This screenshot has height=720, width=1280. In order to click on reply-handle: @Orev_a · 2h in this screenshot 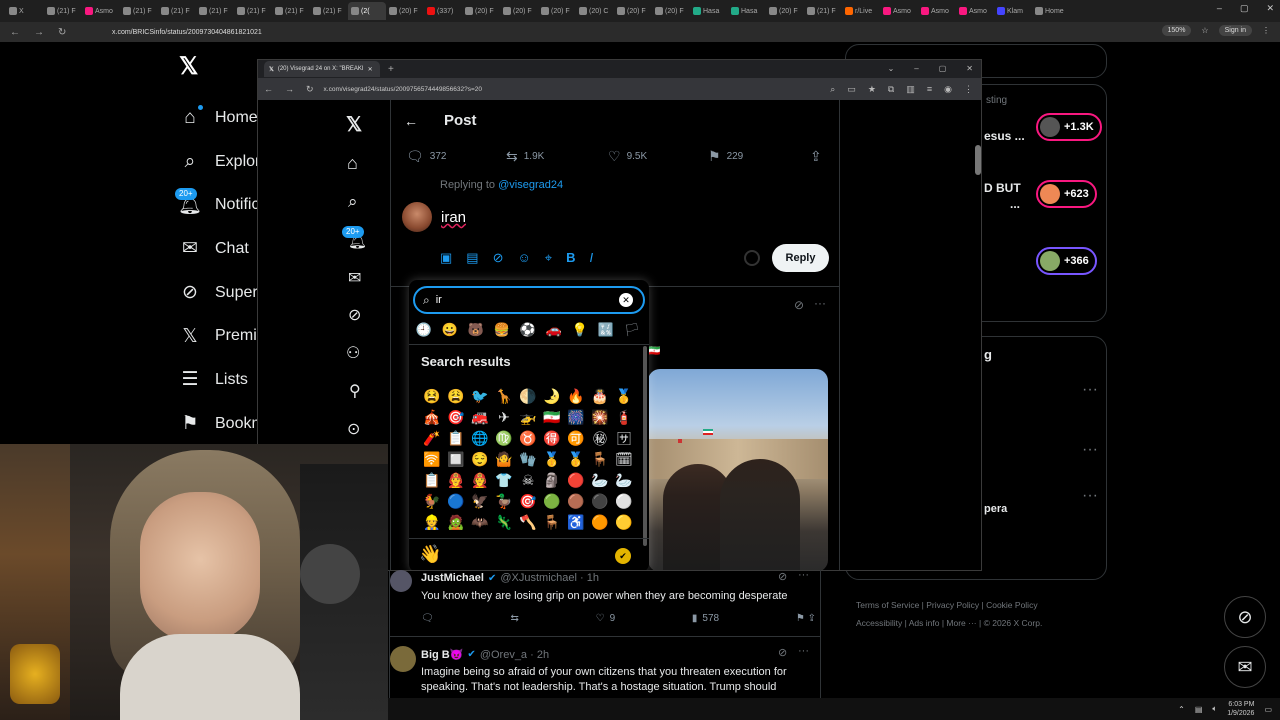, I will do `click(514, 655)`.